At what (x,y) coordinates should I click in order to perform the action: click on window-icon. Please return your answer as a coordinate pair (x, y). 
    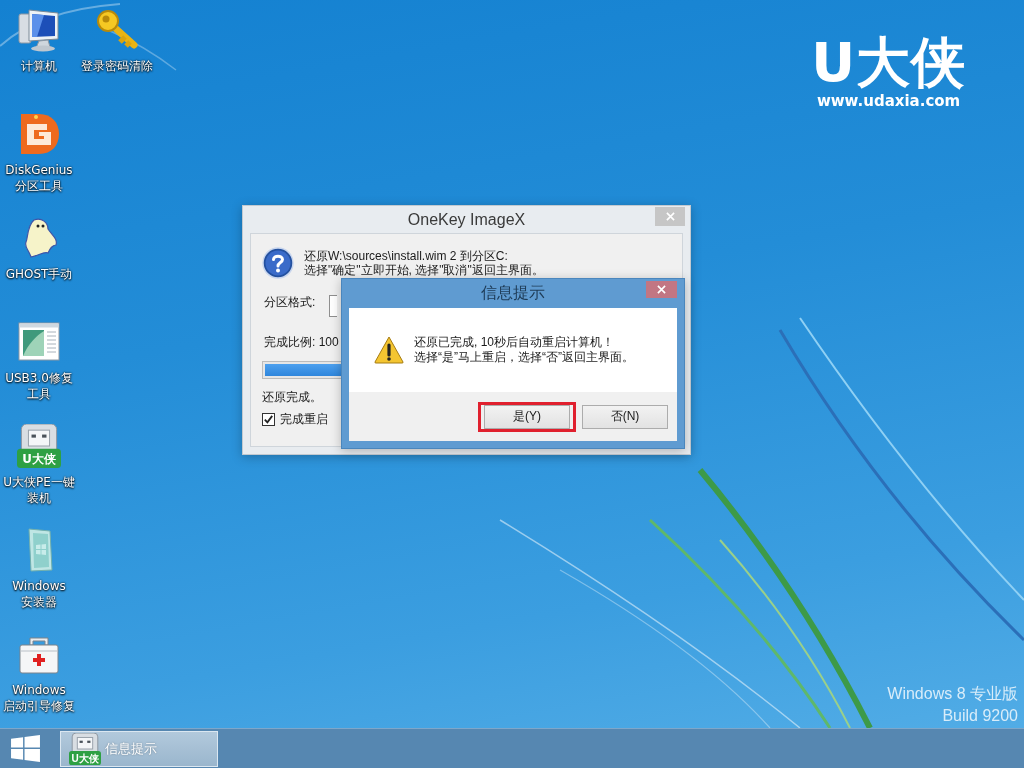
    Looking at the image, I should click on (39, 342).